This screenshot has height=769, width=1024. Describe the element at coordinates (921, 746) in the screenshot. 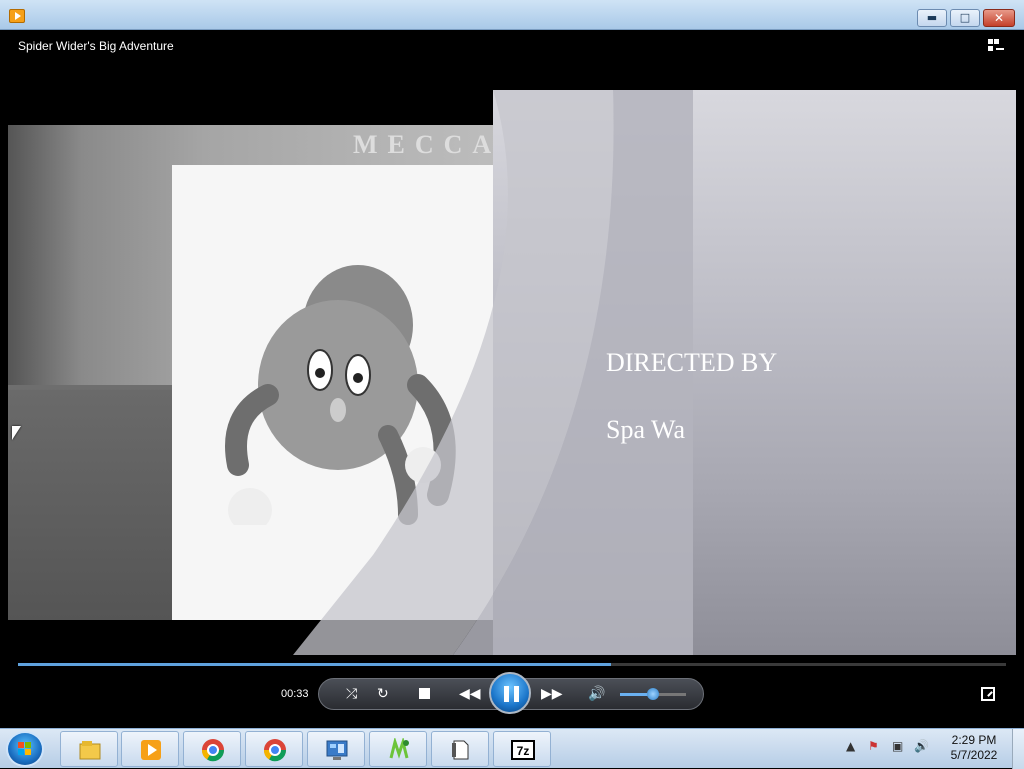

I see `volume-icon: 🔊` at that location.